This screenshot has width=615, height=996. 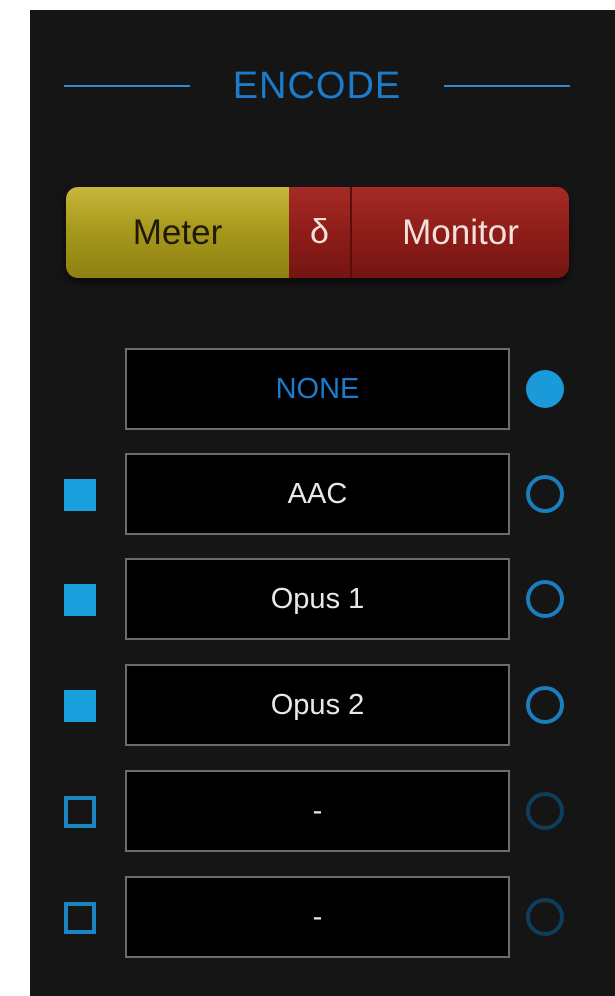 I want to click on delta-button: δ, so click(x=320, y=232).